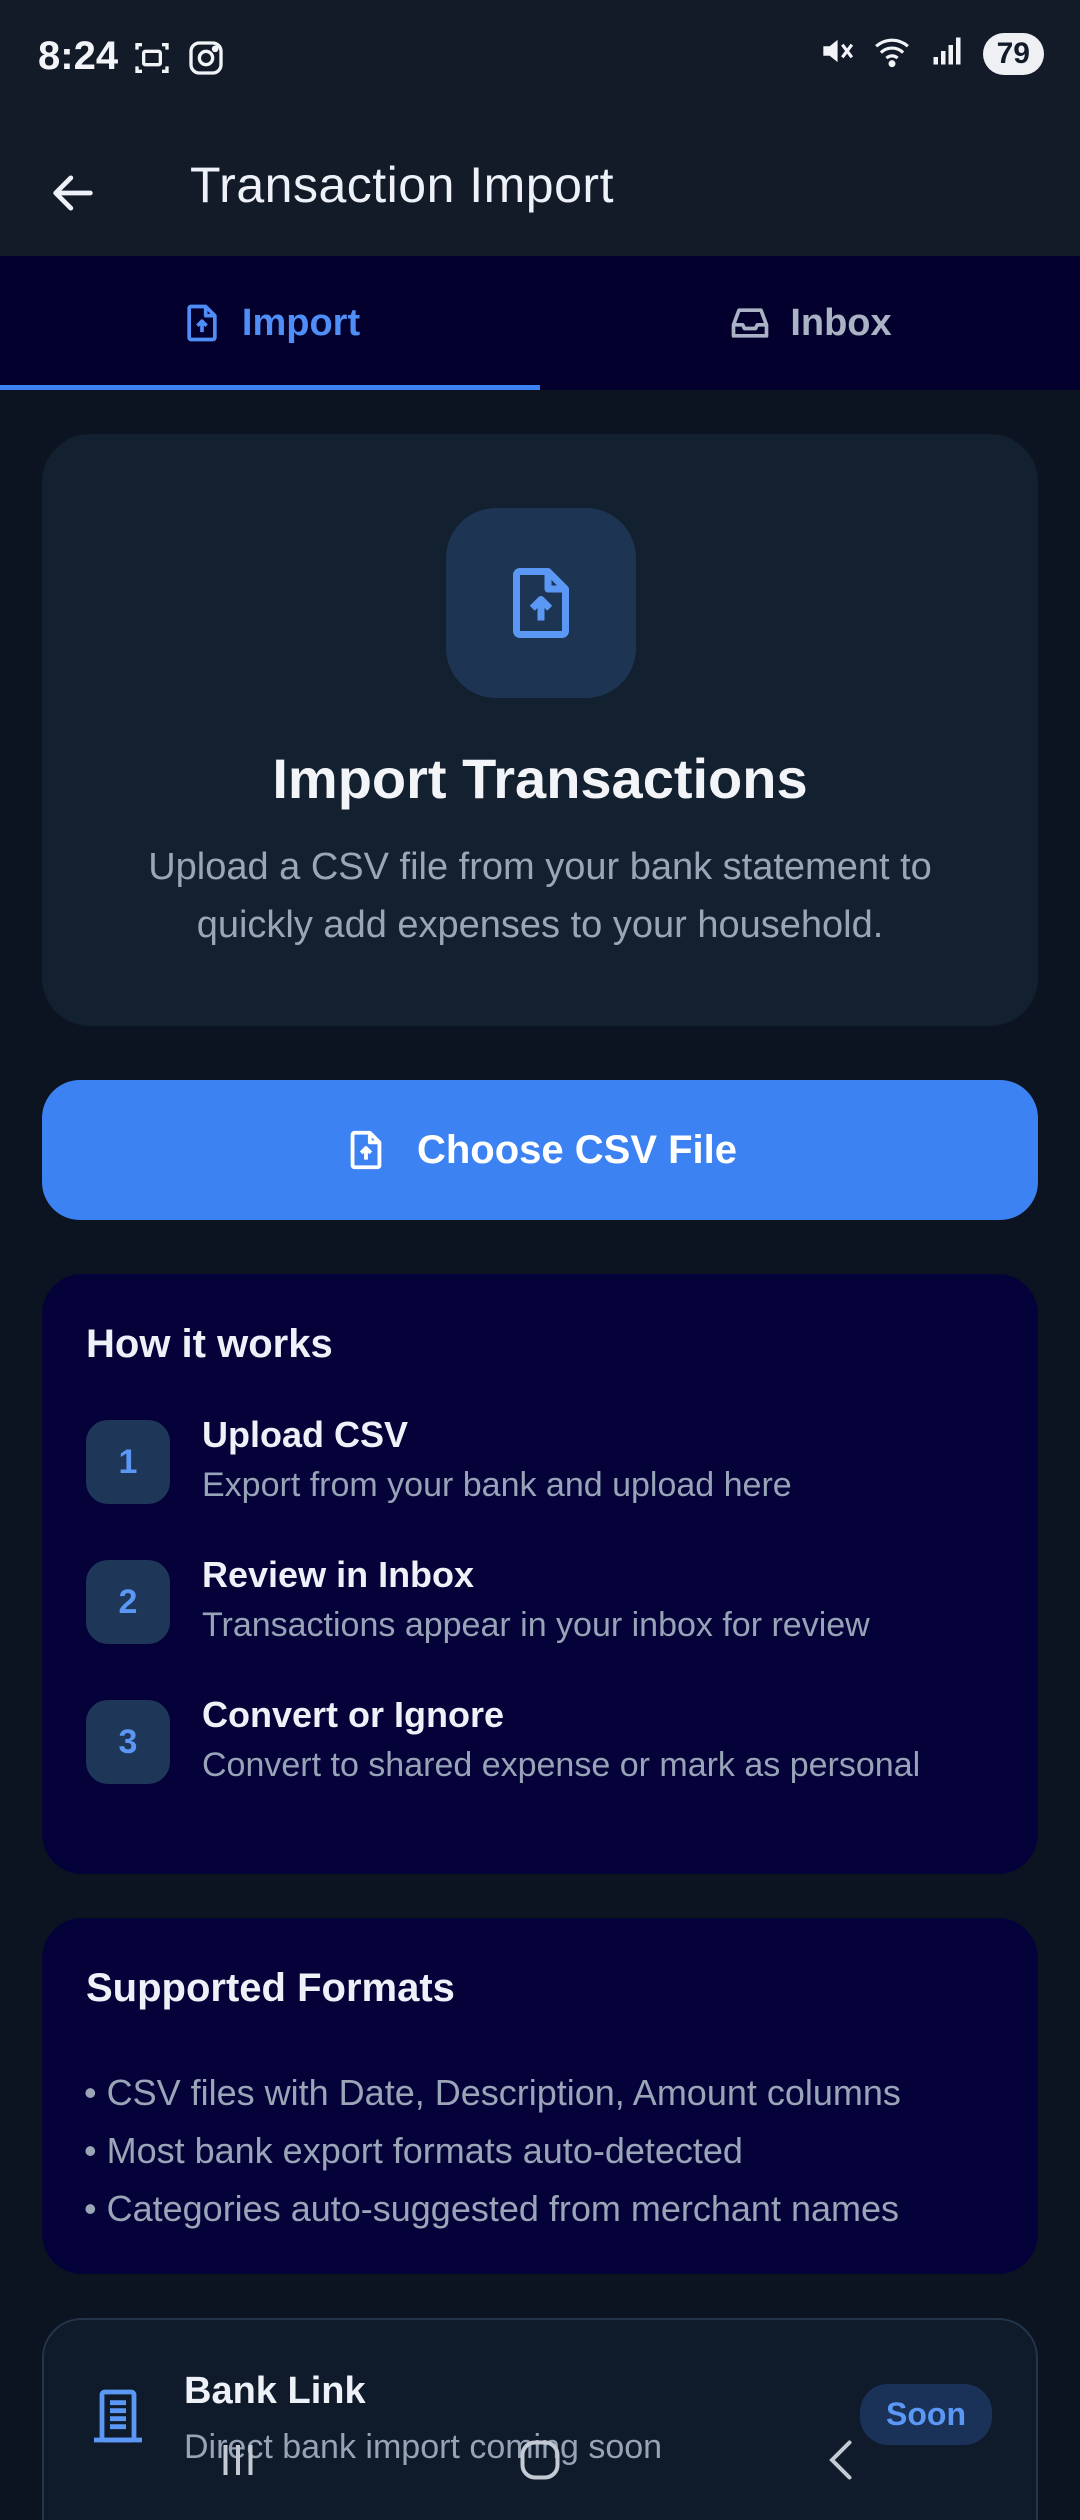  I want to click on home-button, so click(540, 2460).